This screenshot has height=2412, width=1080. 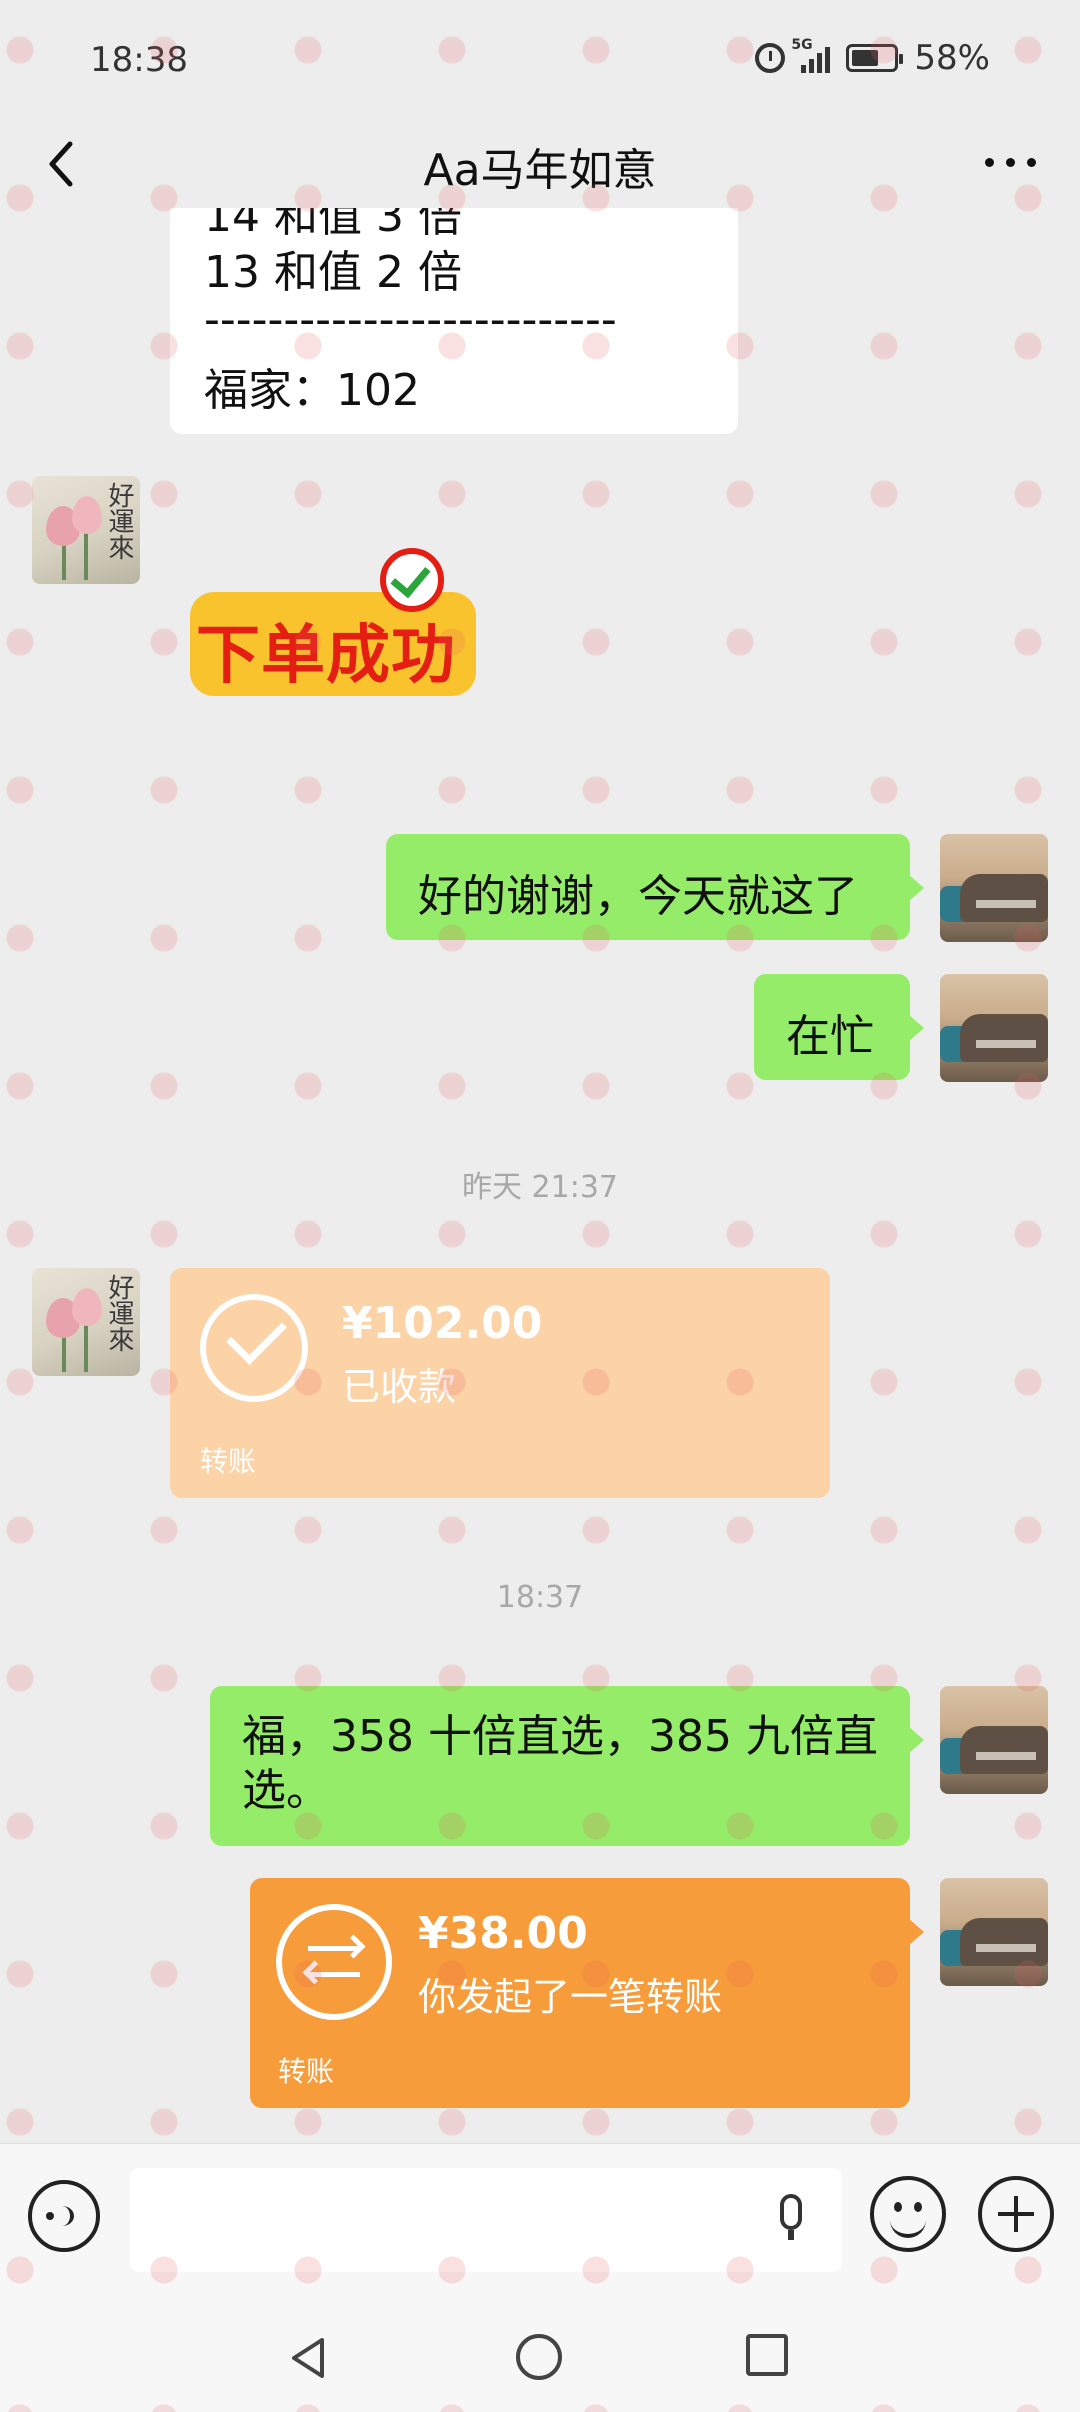 What do you see at coordinates (802, 45) in the screenshot?
I see `network-type: 5G` at bounding box center [802, 45].